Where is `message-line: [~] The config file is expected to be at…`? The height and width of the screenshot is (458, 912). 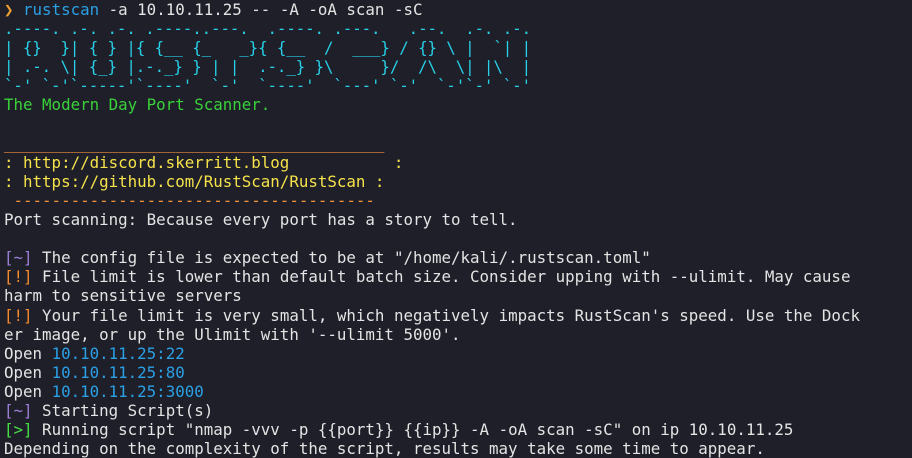
message-line: [~] The config file is expected to be at… is located at coordinates (458, 257).